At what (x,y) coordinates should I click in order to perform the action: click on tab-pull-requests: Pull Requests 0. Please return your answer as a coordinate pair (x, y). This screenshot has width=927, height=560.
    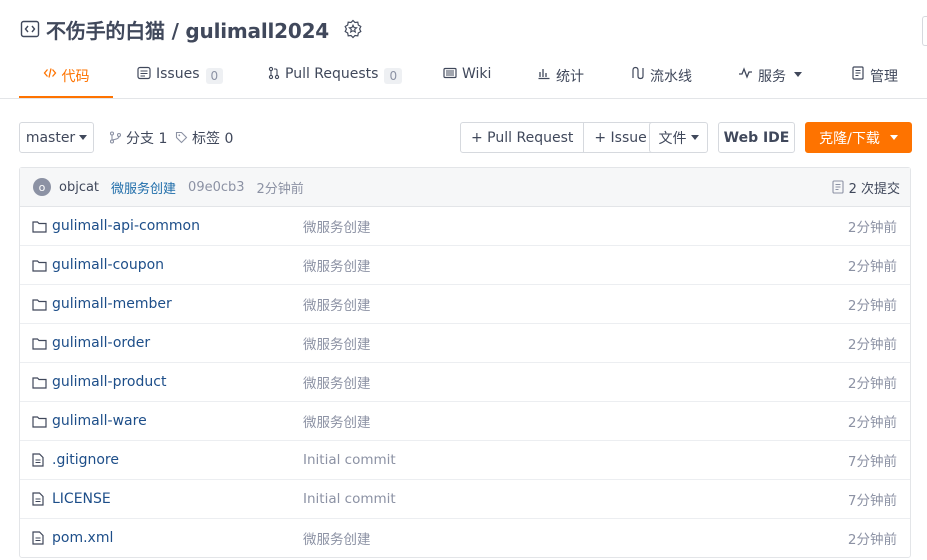
    Looking at the image, I should click on (335, 79).